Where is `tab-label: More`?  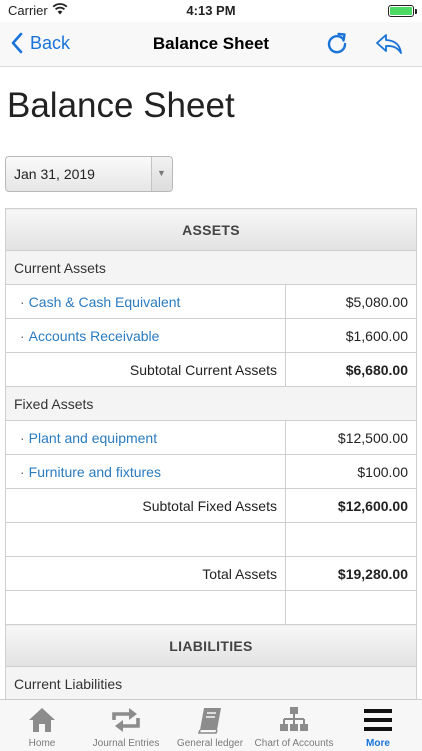
tab-label: More is located at coordinates (378, 743).